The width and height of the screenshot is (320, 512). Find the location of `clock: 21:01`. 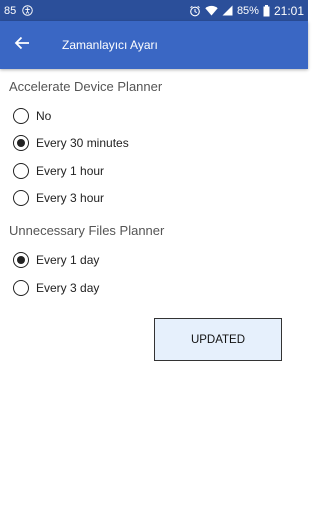

clock: 21:01 is located at coordinates (288, 10).